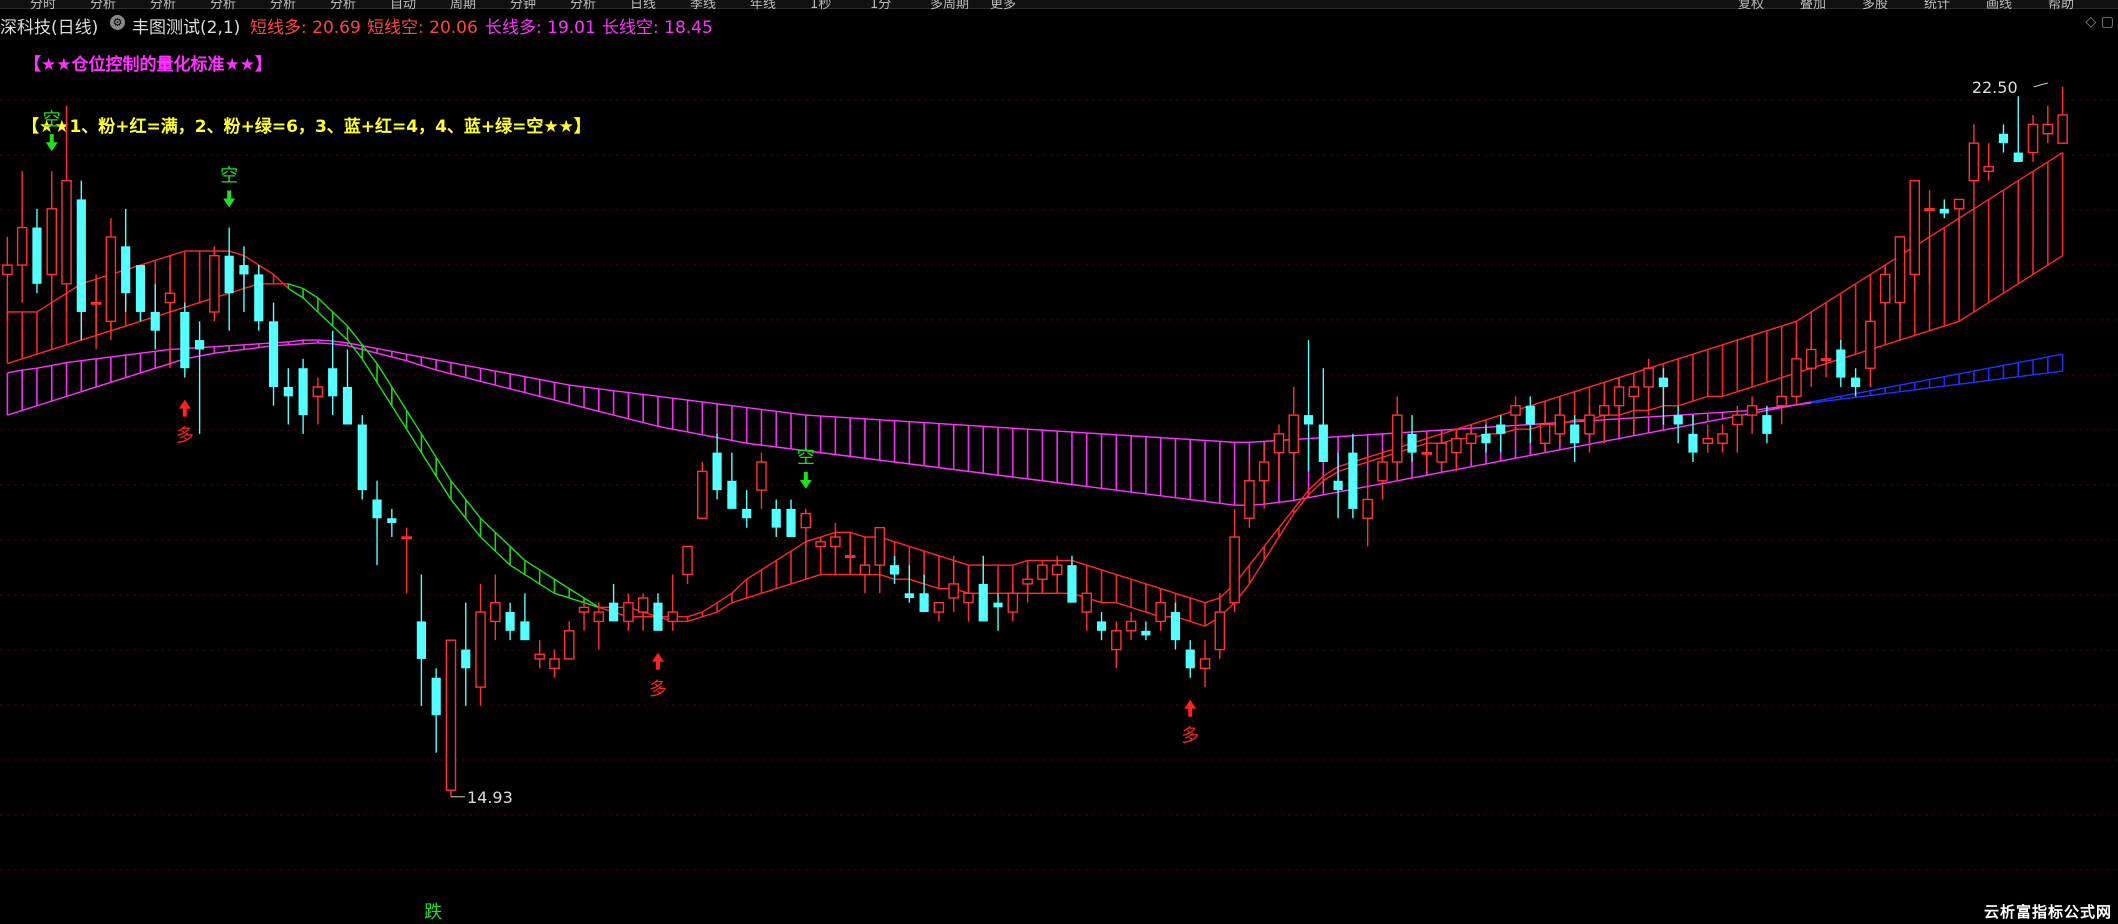 The height and width of the screenshot is (924, 2118). Describe the element at coordinates (185, 436) in the screenshot. I see `buy-signal-label: 多` at that location.